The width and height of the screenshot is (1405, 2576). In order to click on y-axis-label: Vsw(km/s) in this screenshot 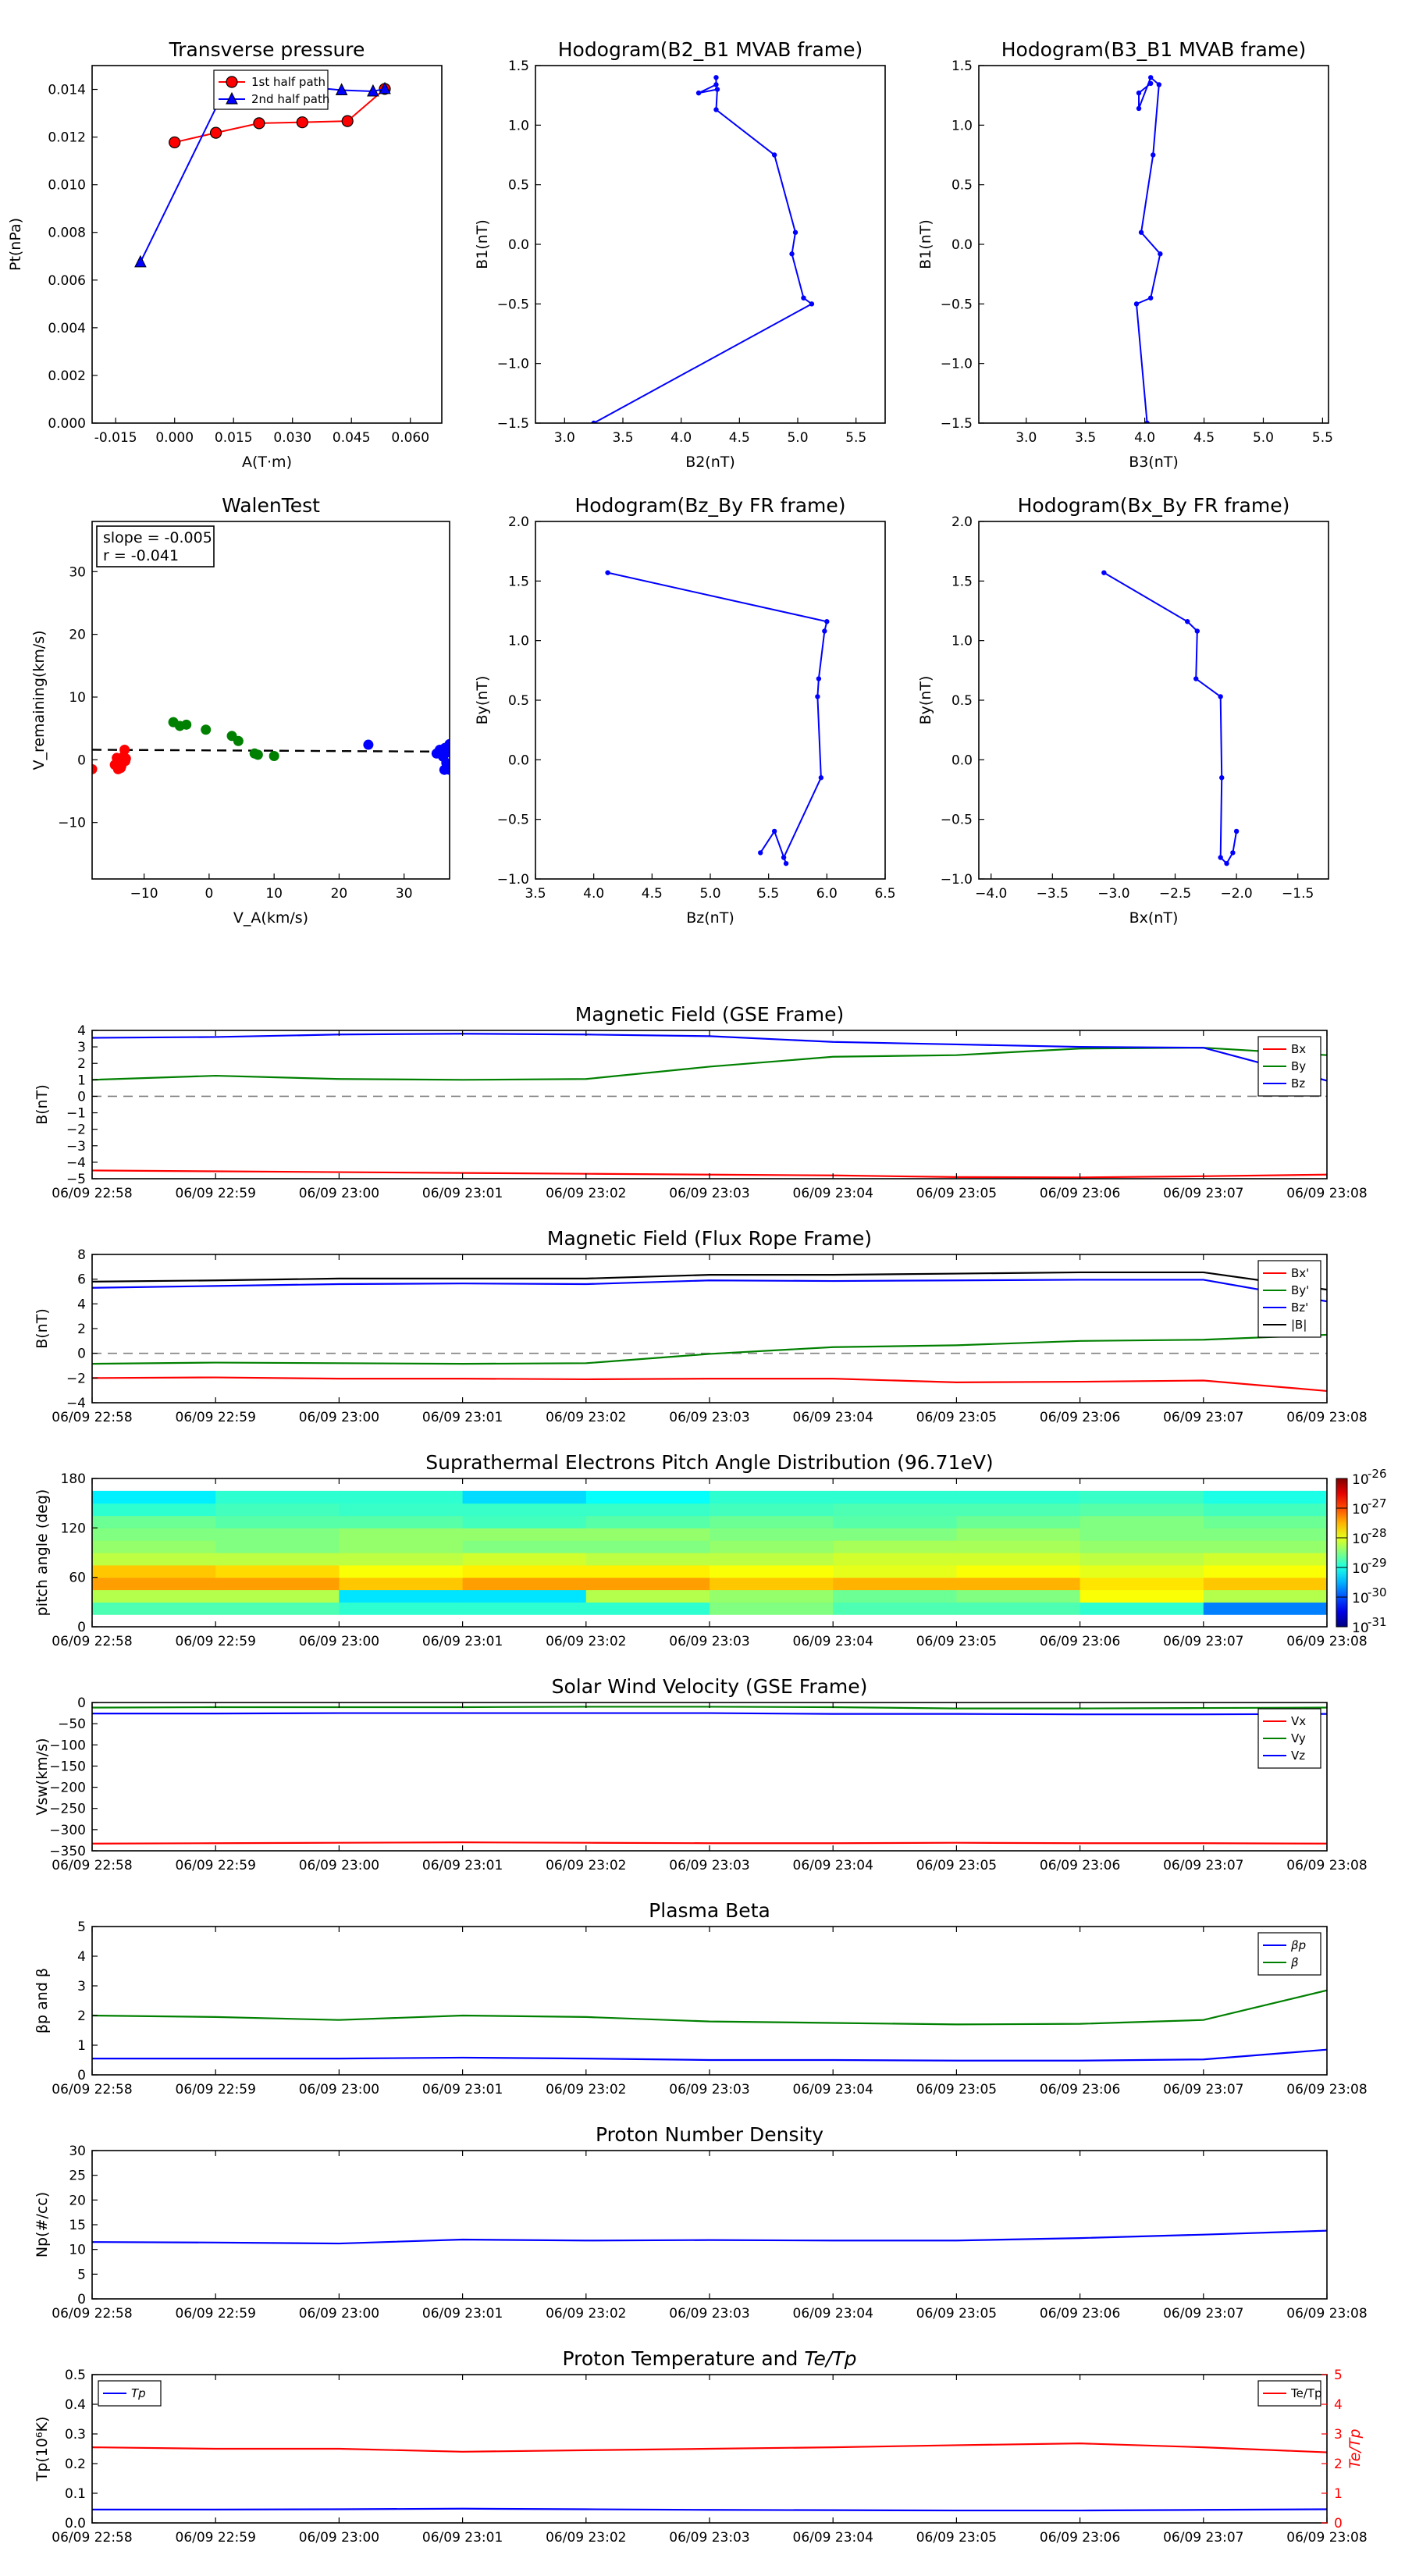, I will do `click(43, 1777)`.